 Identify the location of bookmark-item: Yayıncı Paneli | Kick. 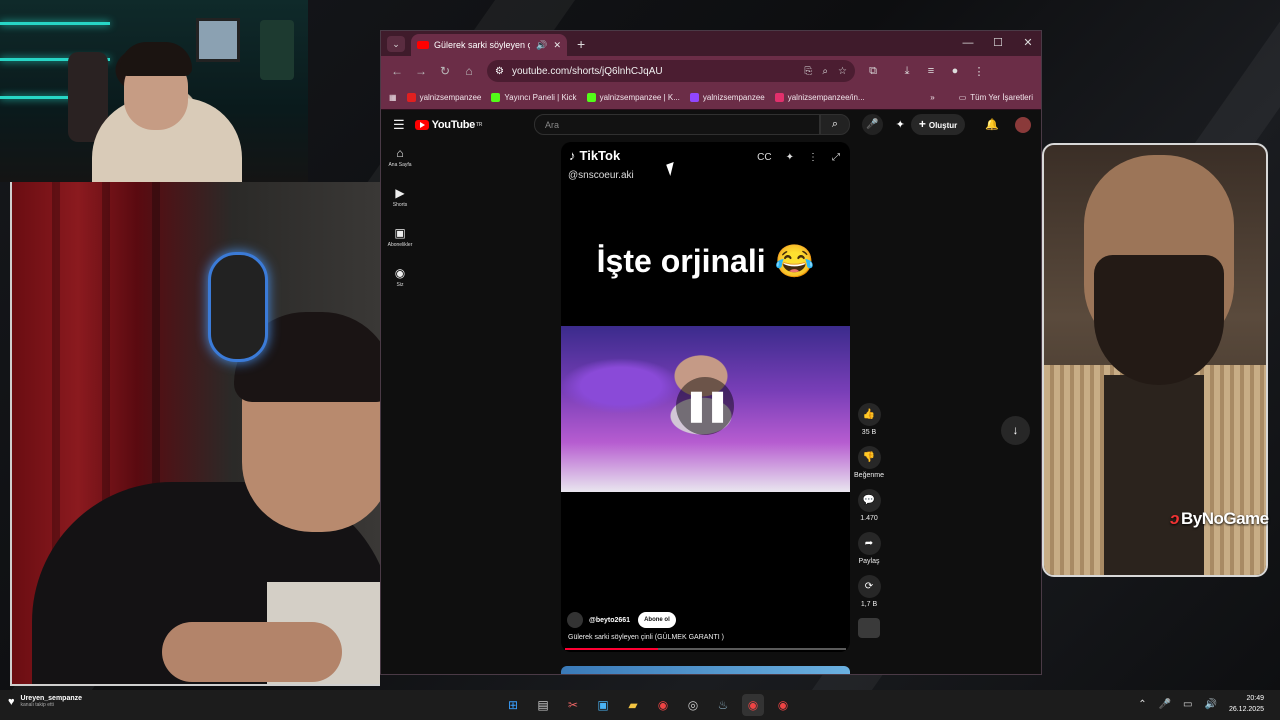
(534, 97).